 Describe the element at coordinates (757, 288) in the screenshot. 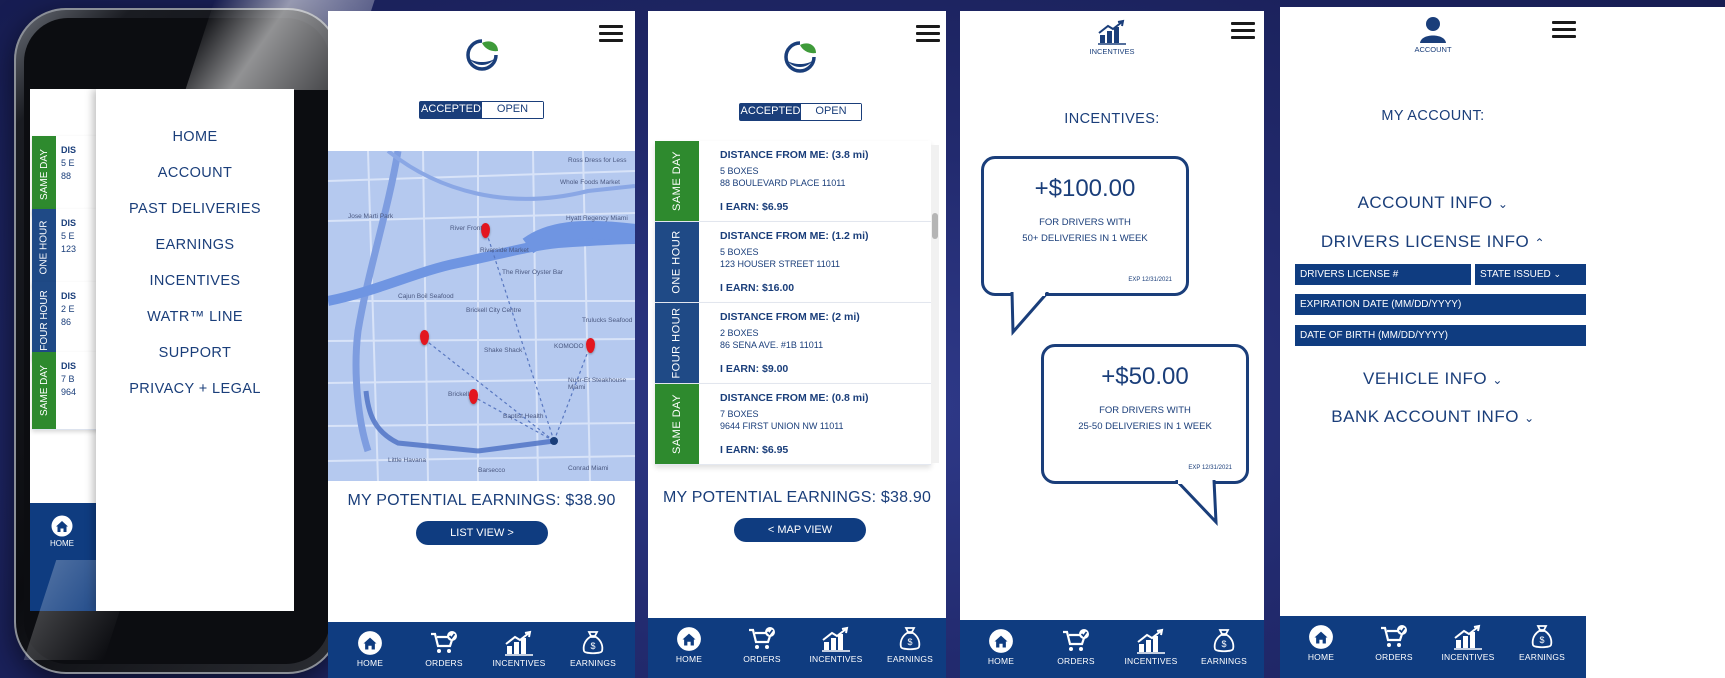

I see `earn-amount: I EARN: $16.00` at that location.